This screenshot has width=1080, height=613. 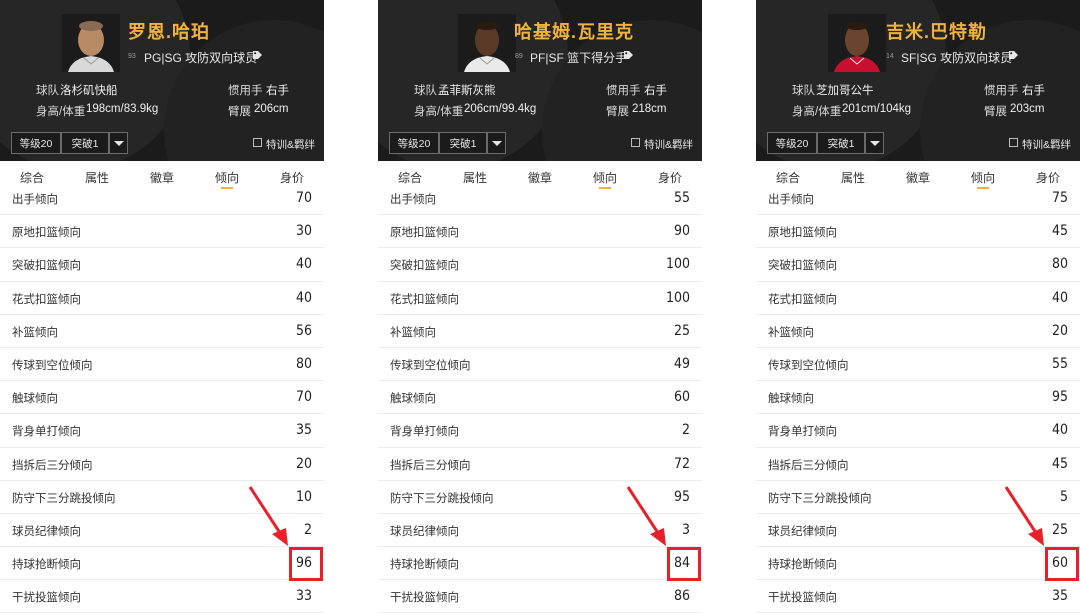 I want to click on tendency-row: 触球倾向 60, so click(x=540, y=398).